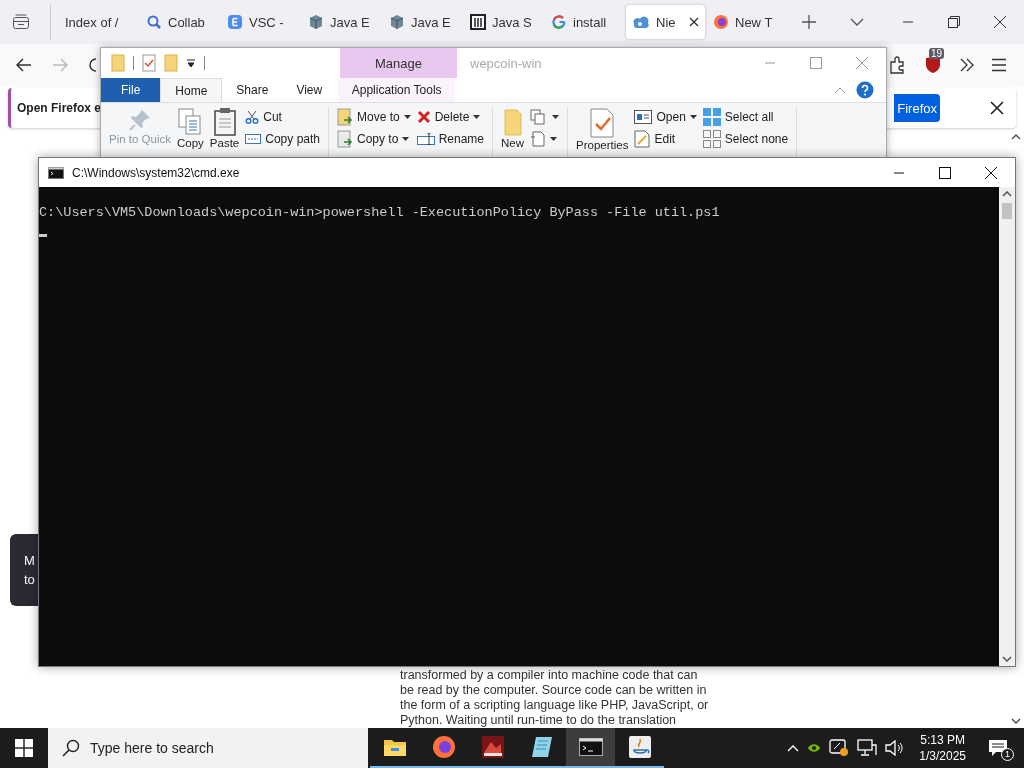  I want to click on ribbon-button: Delete, so click(450, 116).